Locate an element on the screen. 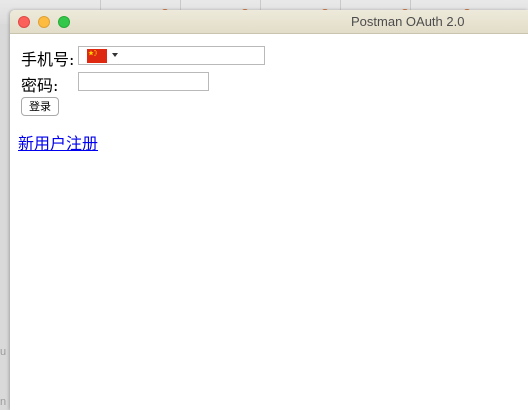 The width and height of the screenshot is (528, 410). background-edge-text: u is located at coordinates (3, 352).